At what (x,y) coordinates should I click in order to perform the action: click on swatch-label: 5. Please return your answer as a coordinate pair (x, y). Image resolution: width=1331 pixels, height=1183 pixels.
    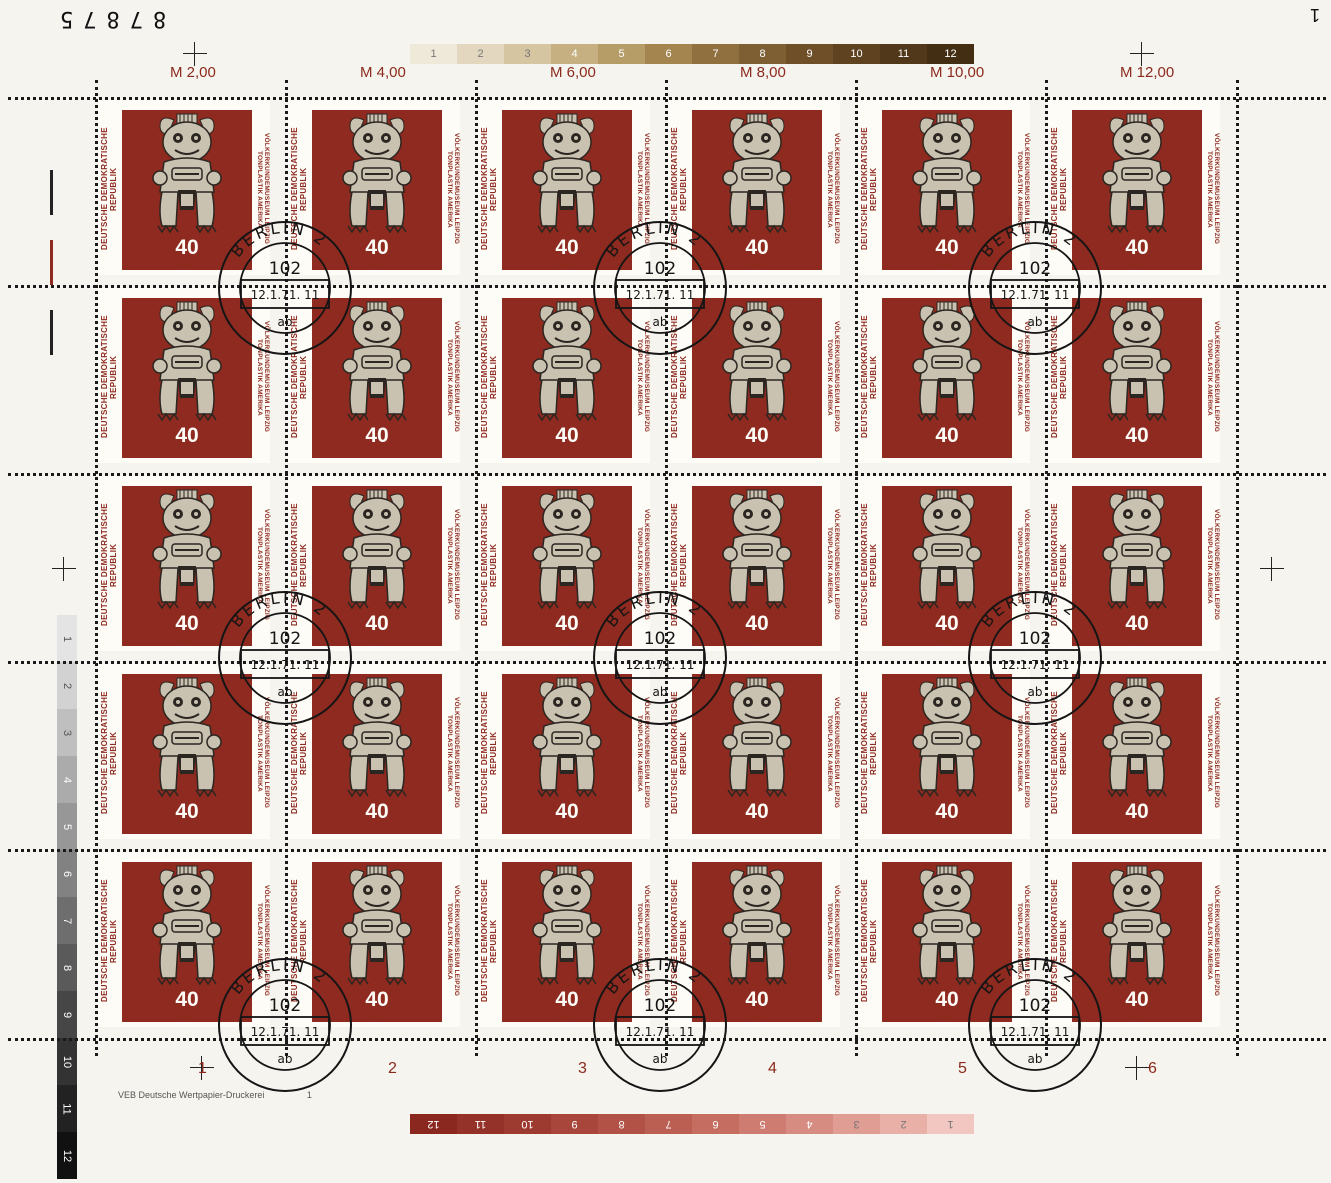
    Looking at the image, I should click on (67, 826).